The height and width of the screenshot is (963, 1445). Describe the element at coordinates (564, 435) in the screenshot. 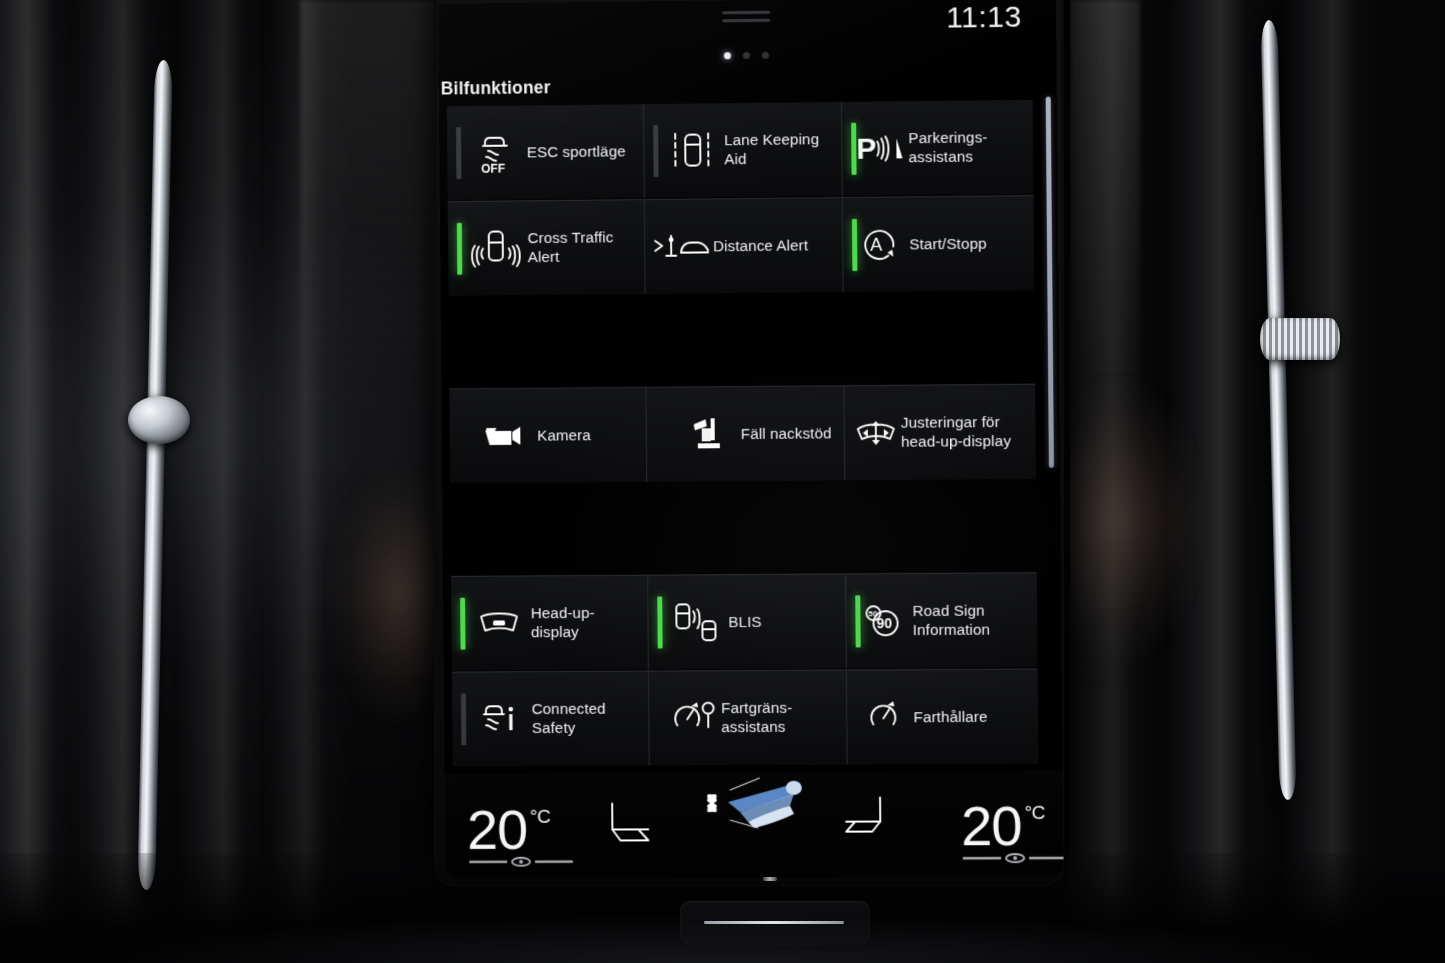

I see `tile-label: Kamera` at that location.